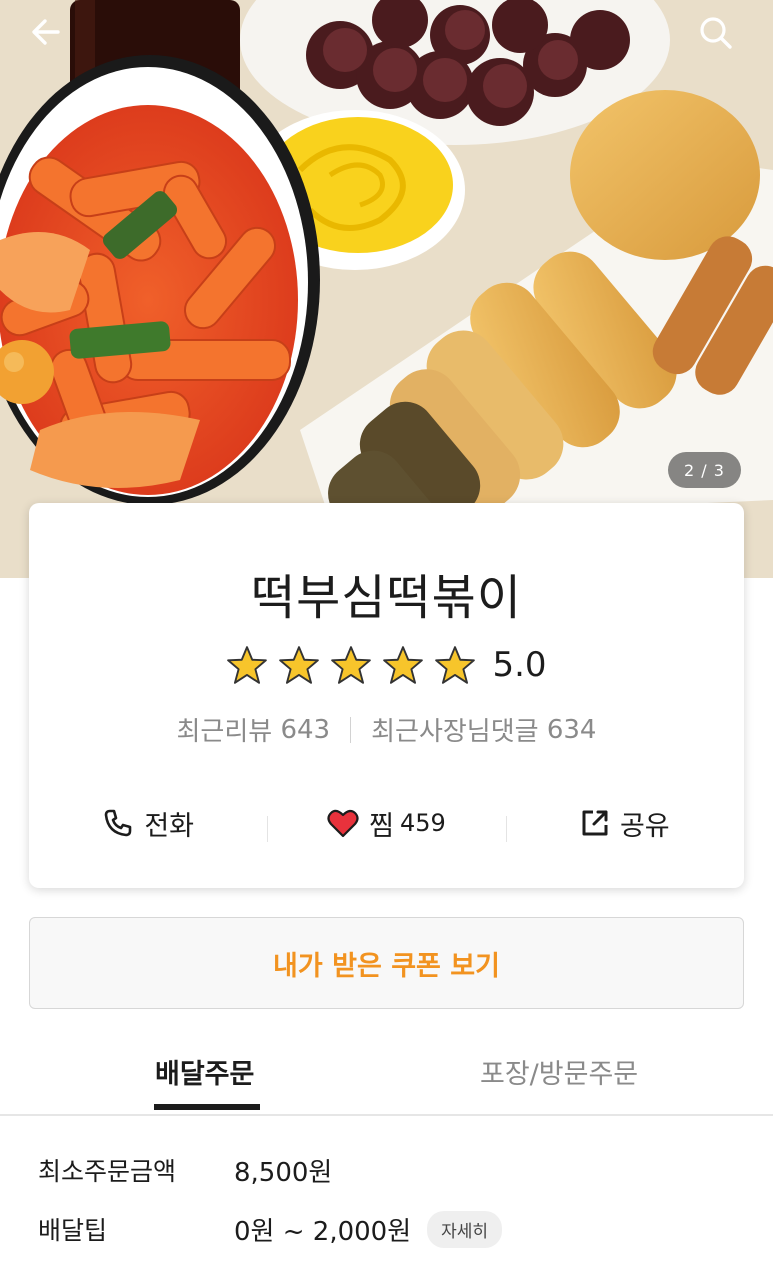 The height and width of the screenshot is (1263, 773). What do you see at coordinates (386, 1078) in the screenshot?
I see `order-type-tabs: 배달주문 포장/방문주문` at bounding box center [386, 1078].